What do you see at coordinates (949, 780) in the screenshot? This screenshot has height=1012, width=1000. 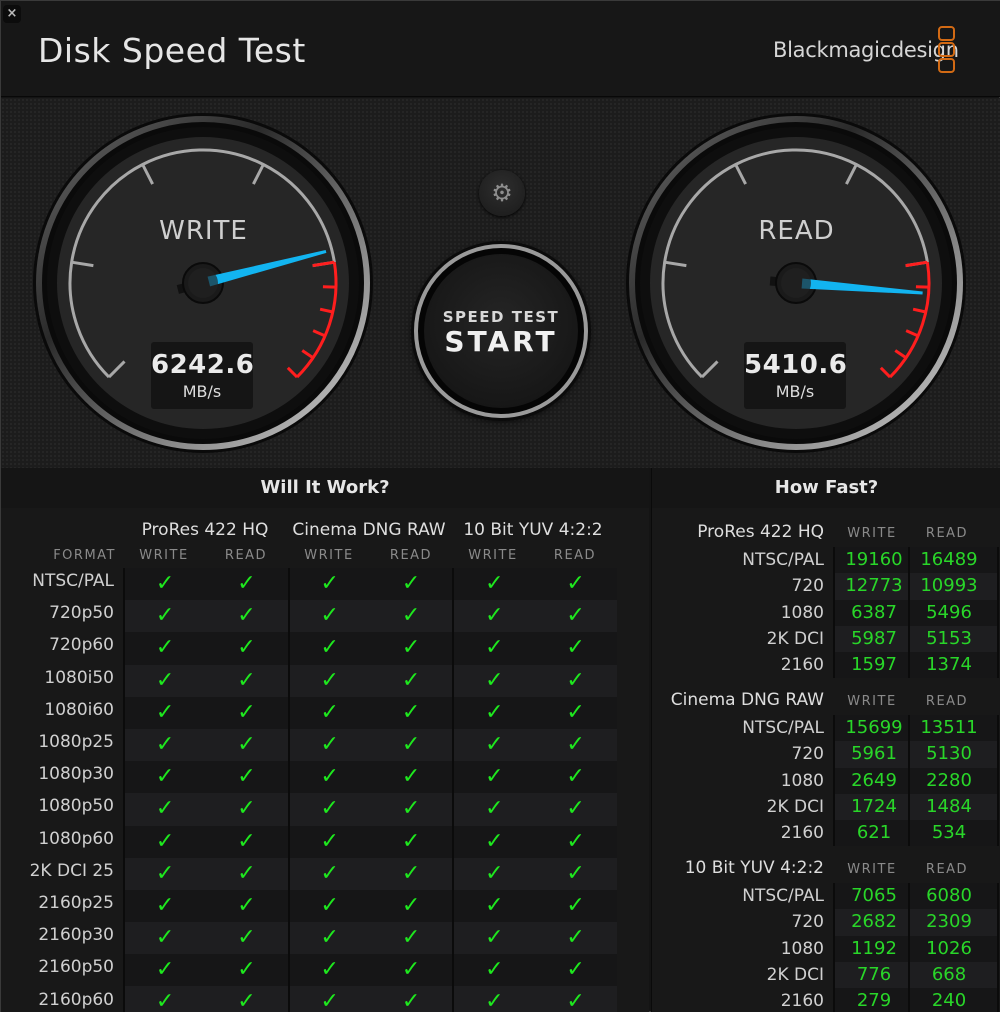 I see `read-speed-cell: 2280` at bounding box center [949, 780].